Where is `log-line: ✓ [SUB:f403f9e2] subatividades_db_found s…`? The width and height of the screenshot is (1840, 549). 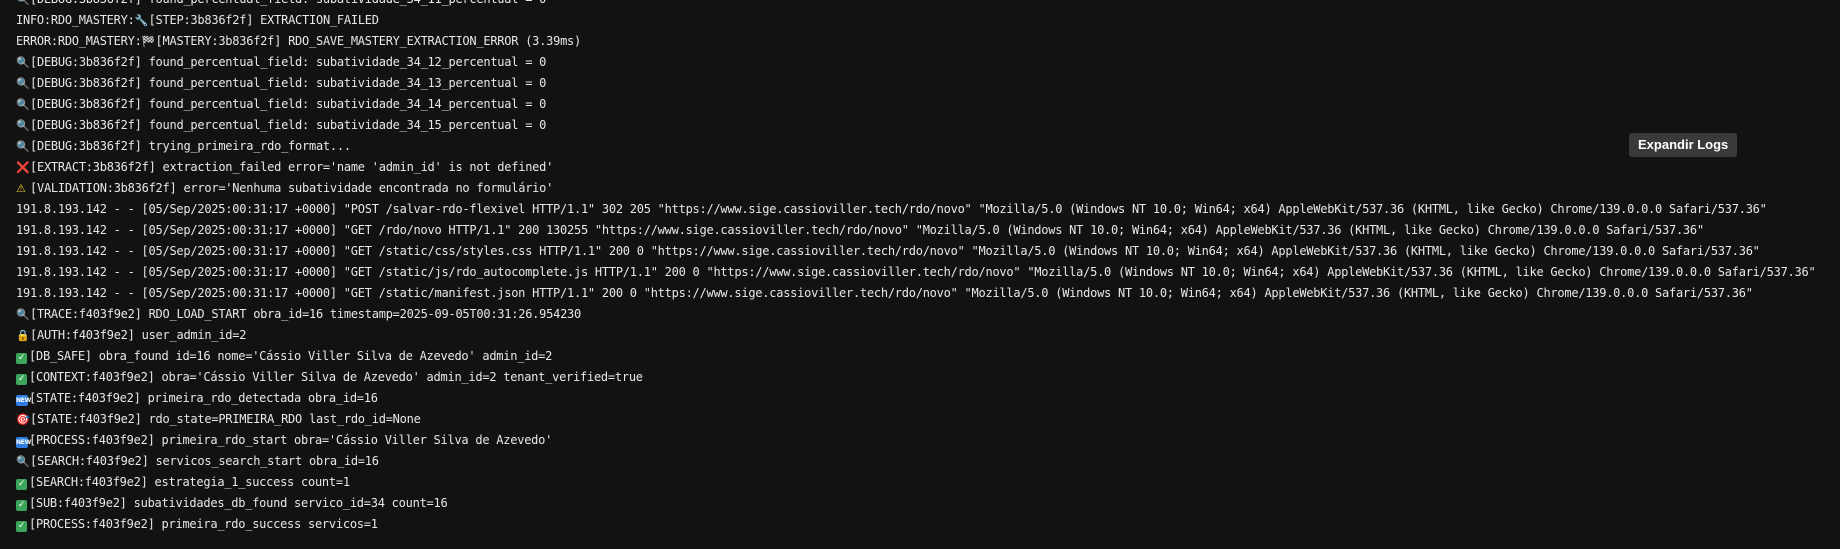 log-line: ✓ [SUB:f403f9e2] subatividades_db_found s… is located at coordinates (920, 503).